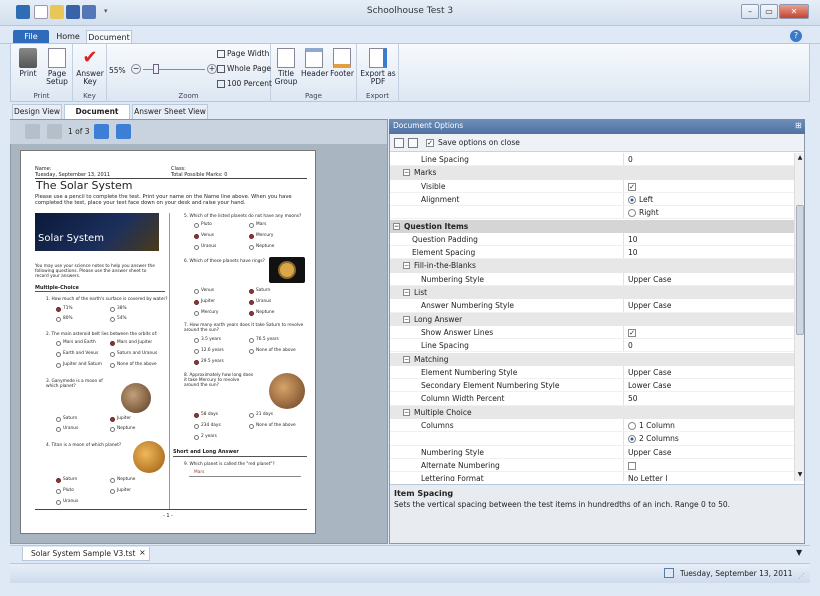 This screenshot has height=596, width=820. I want to click on zoom-out-icon: −, so click(136, 69).